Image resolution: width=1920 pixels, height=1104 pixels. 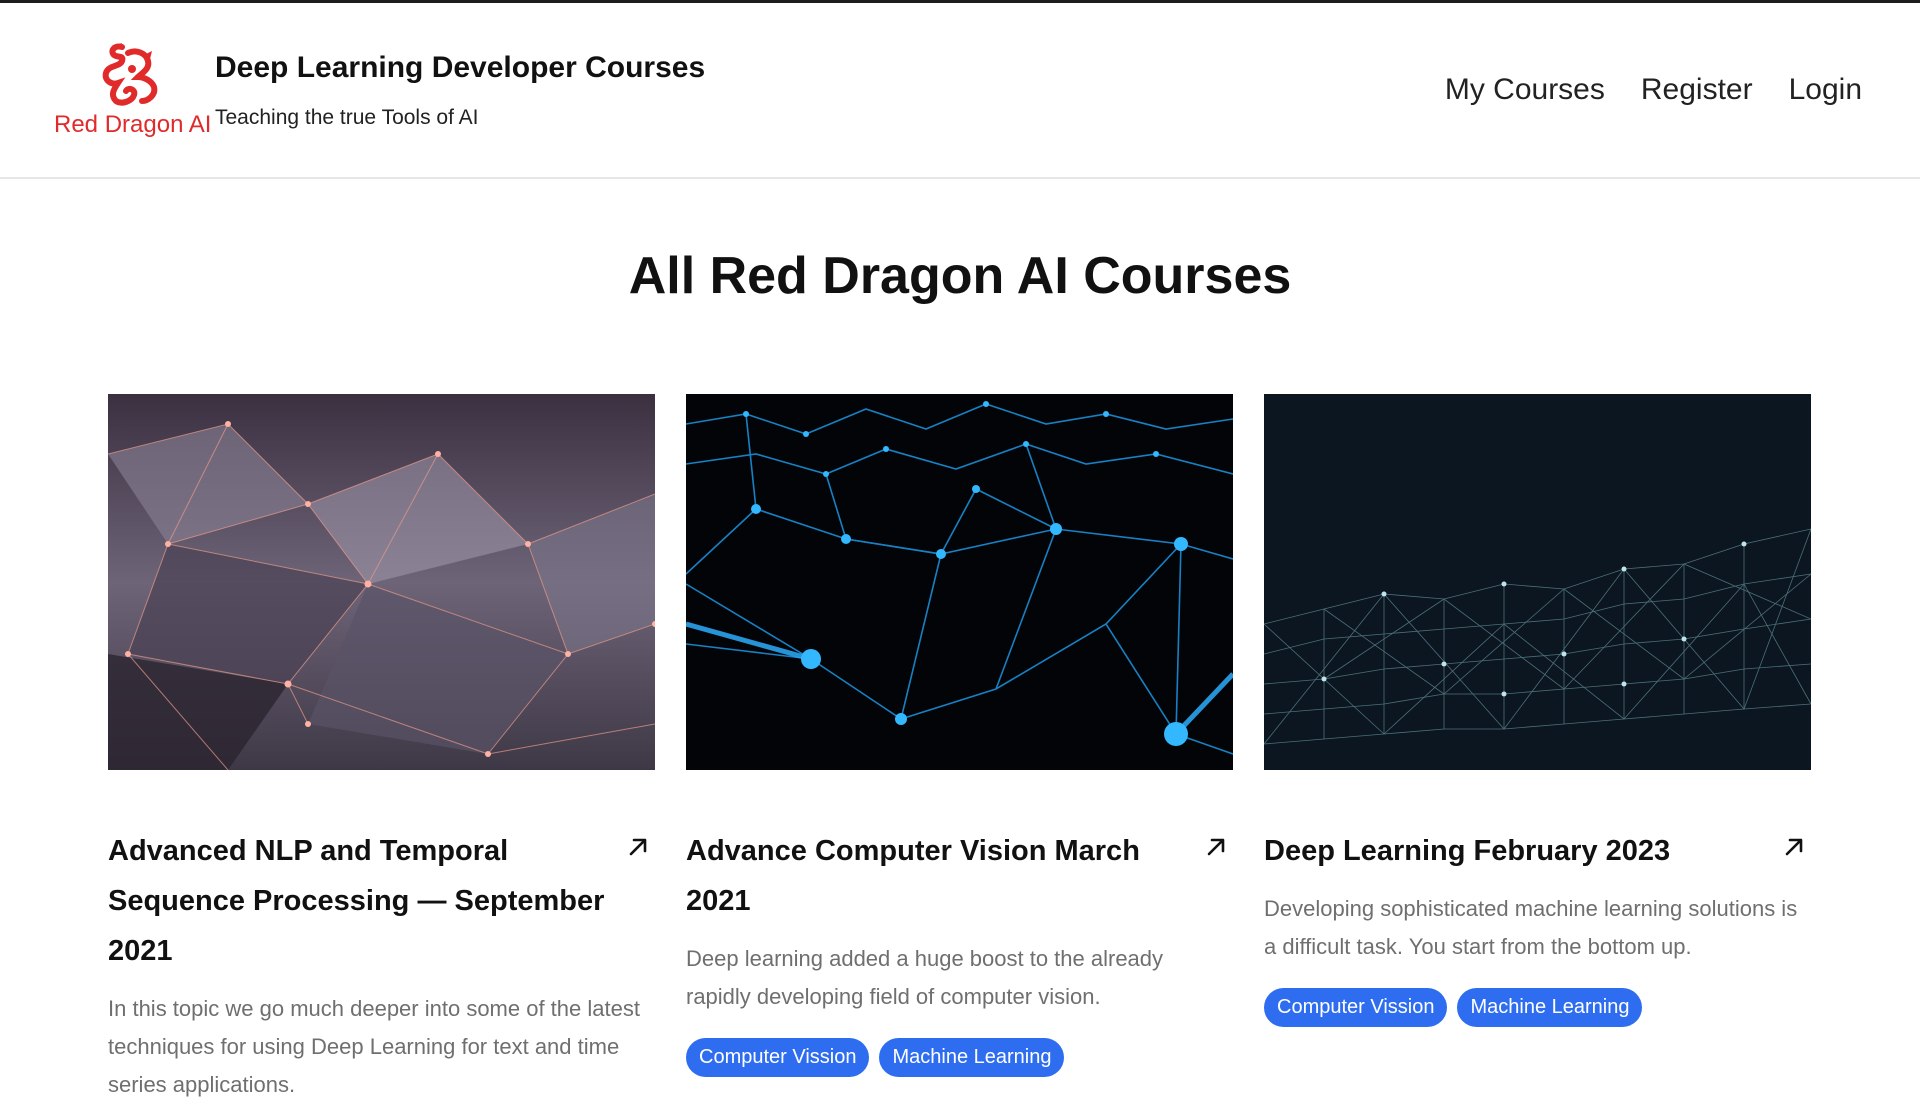 What do you see at coordinates (381, 582) in the screenshot?
I see `purple-network-mesh-image` at bounding box center [381, 582].